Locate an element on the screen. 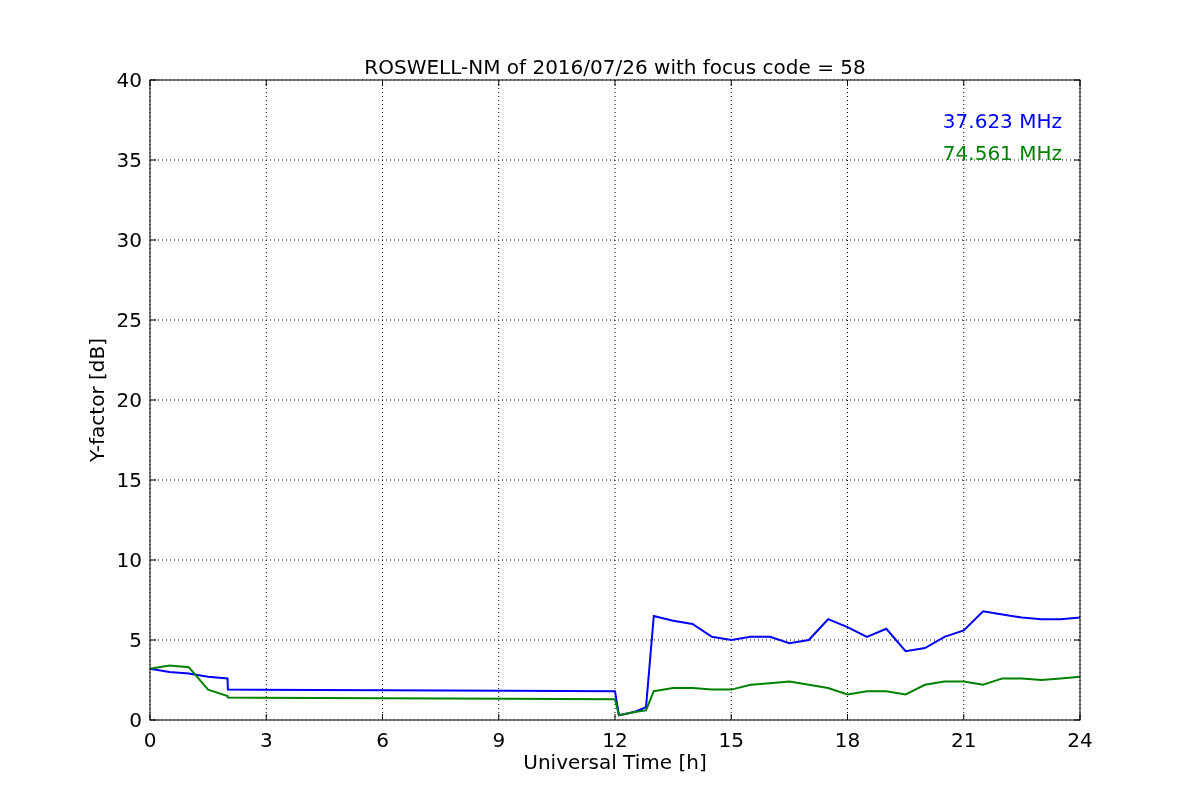 This screenshot has height=800, width=1200. legend-label: 74.561 MHz is located at coordinates (1002, 153).